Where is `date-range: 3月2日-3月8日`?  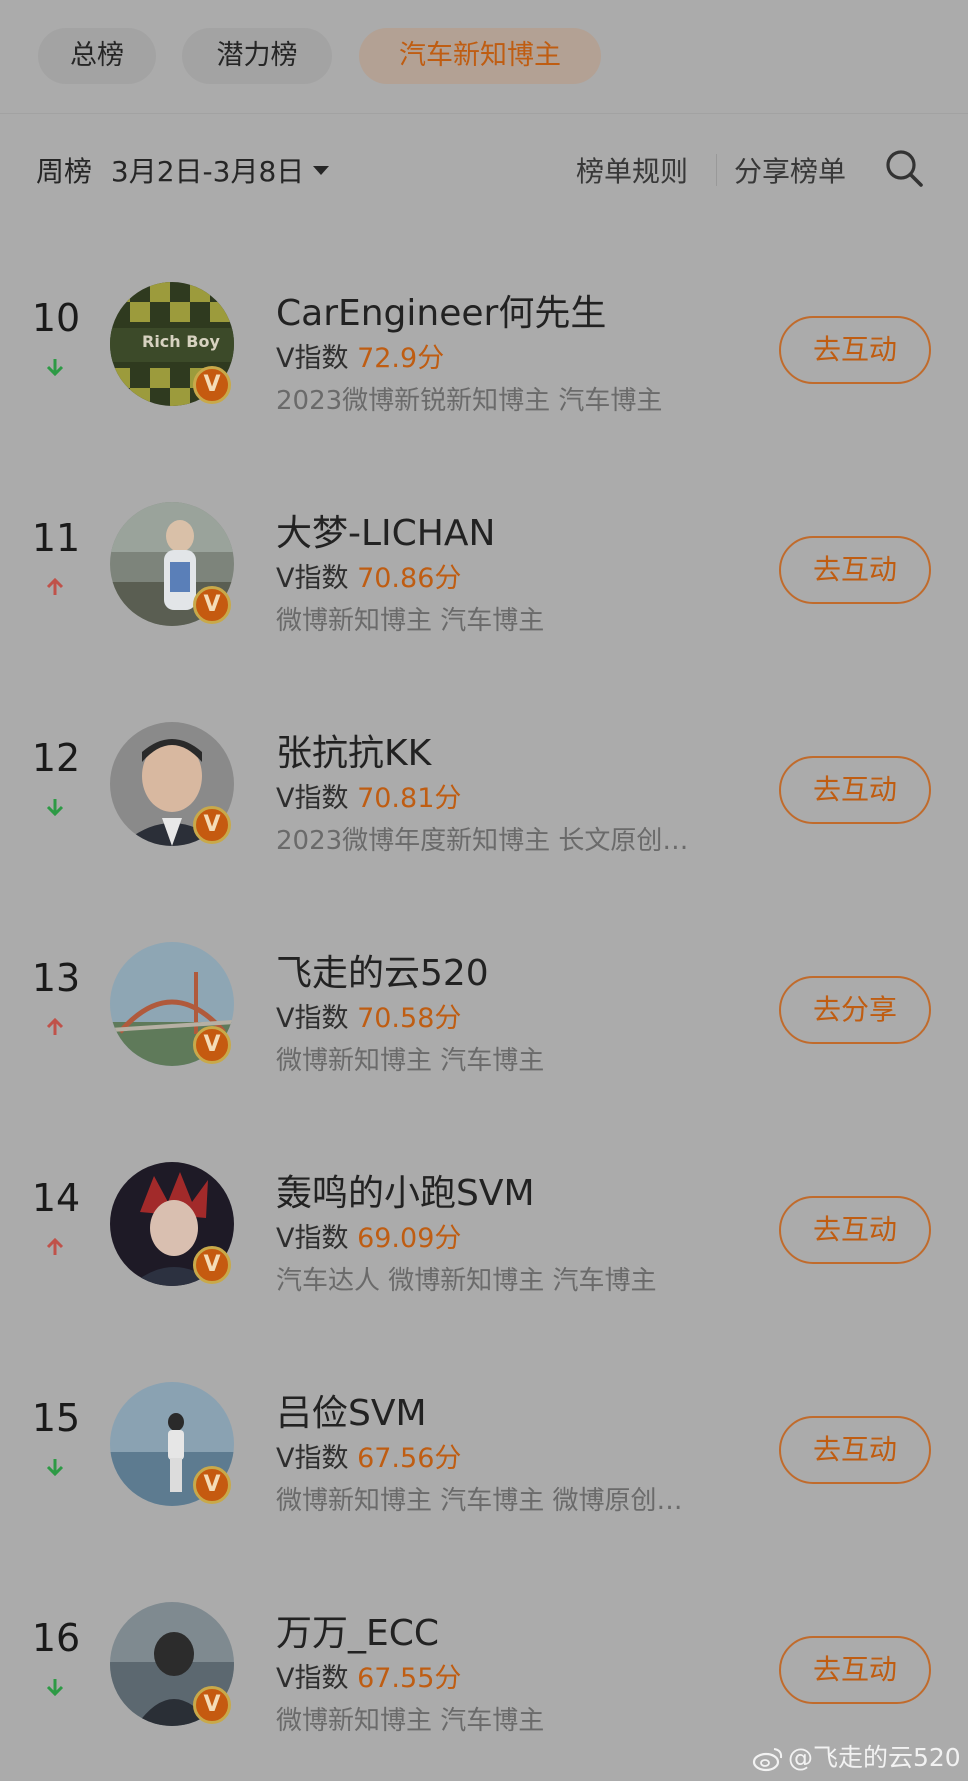
date-range: 3月2日-3月8日 is located at coordinates (207, 171).